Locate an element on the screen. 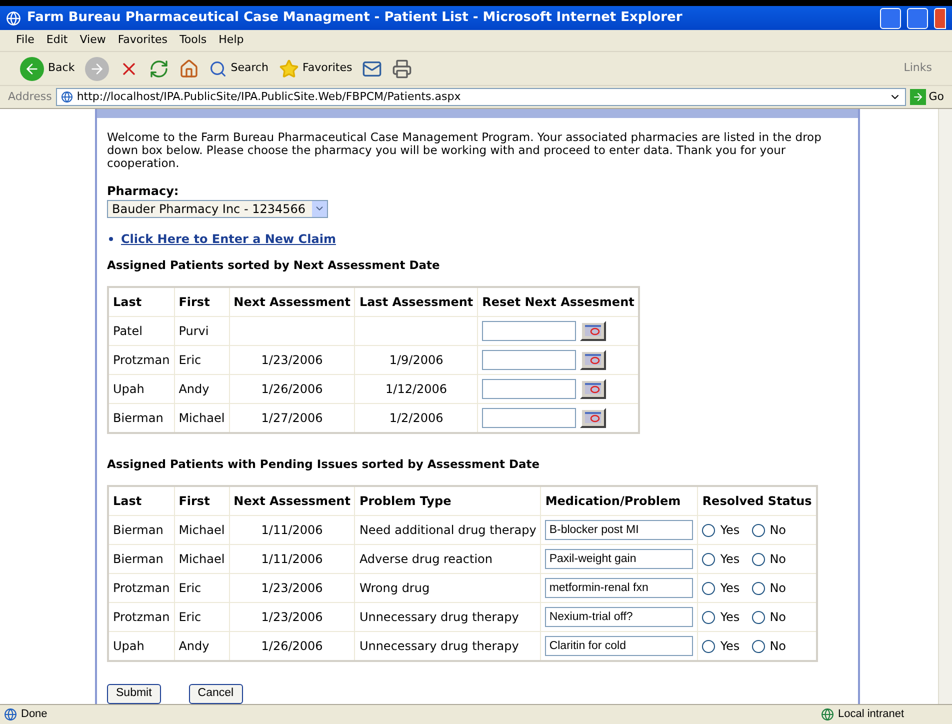  search-button: Search is located at coordinates (238, 69).